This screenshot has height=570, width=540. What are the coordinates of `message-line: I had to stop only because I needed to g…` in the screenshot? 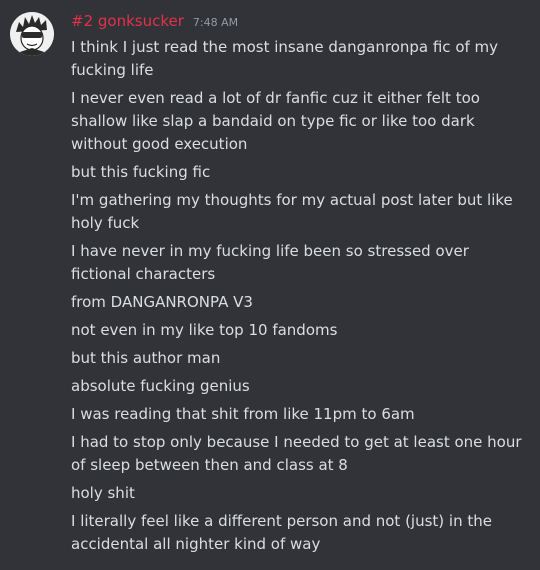 It's located at (296, 453).